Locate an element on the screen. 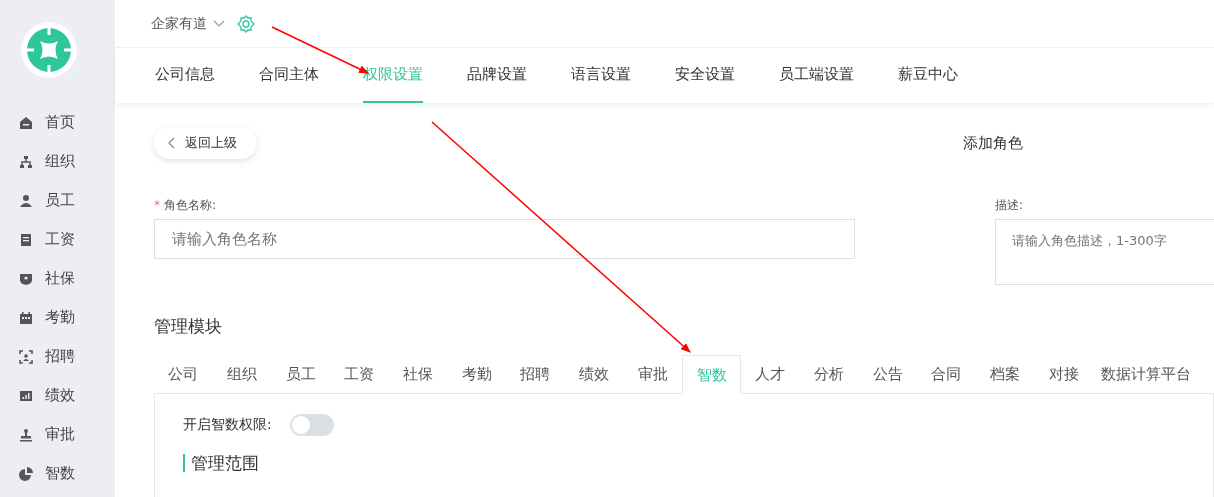 The image size is (1214, 497). sidebar-item: 工资 is located at coordinates (57, 239).